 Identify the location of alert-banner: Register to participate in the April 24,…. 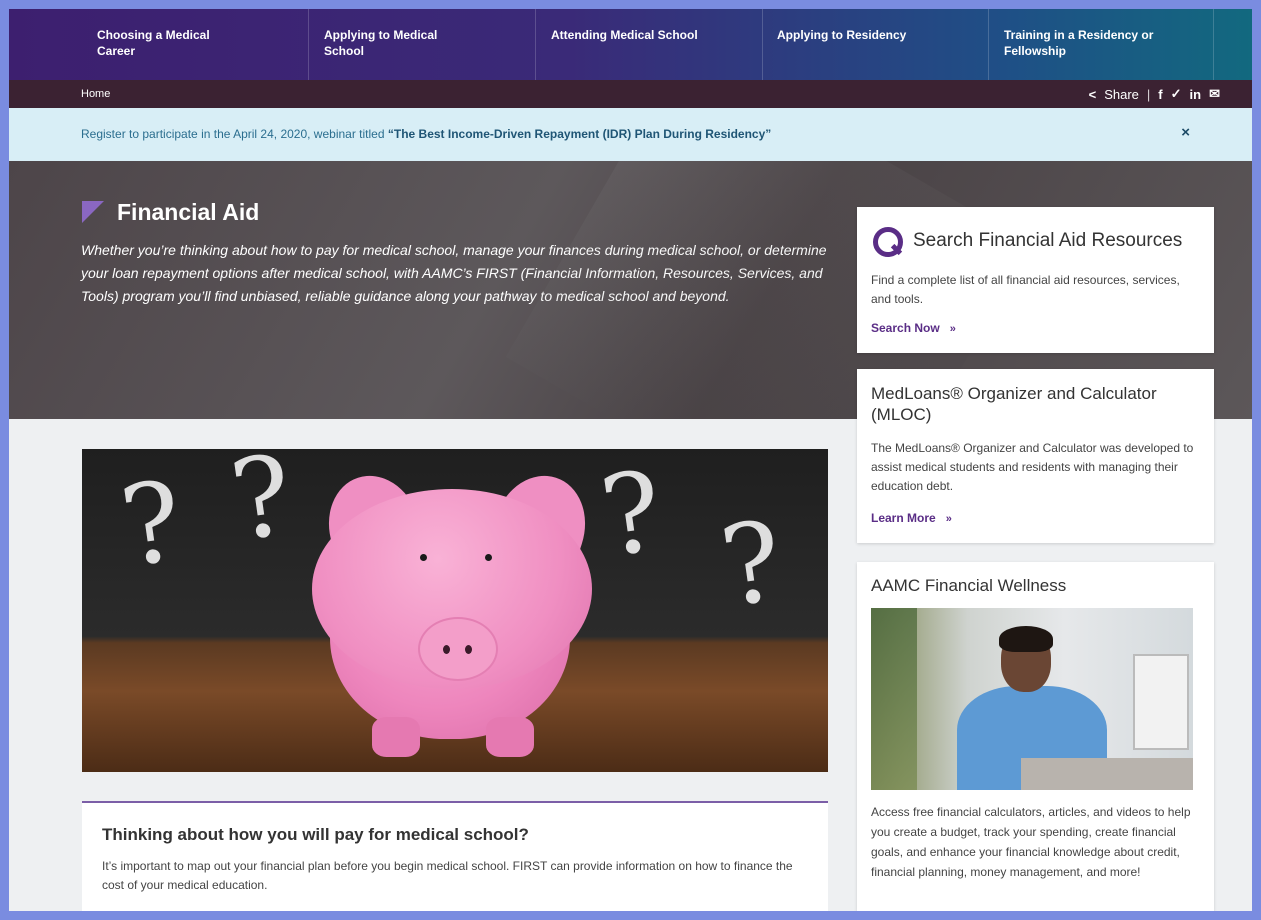
(630, 134).